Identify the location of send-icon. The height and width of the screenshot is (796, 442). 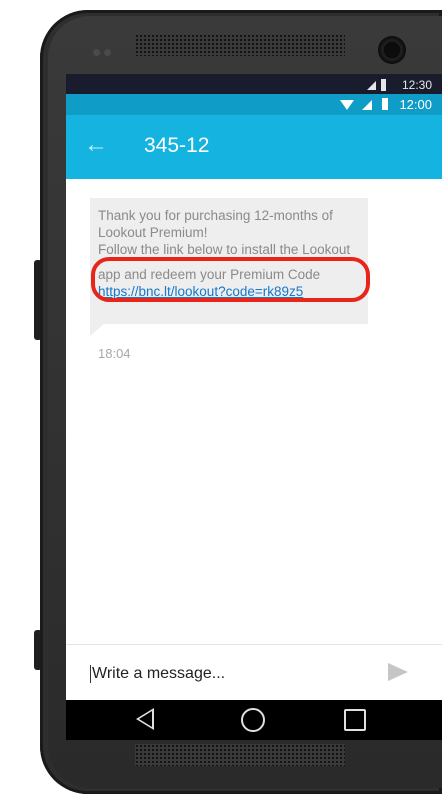
(398, 672).